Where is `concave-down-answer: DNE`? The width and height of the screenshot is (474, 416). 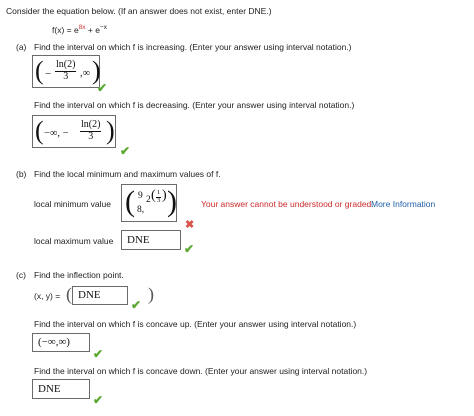 concave-down-answer: DNE is located at coordinates (49, 389).